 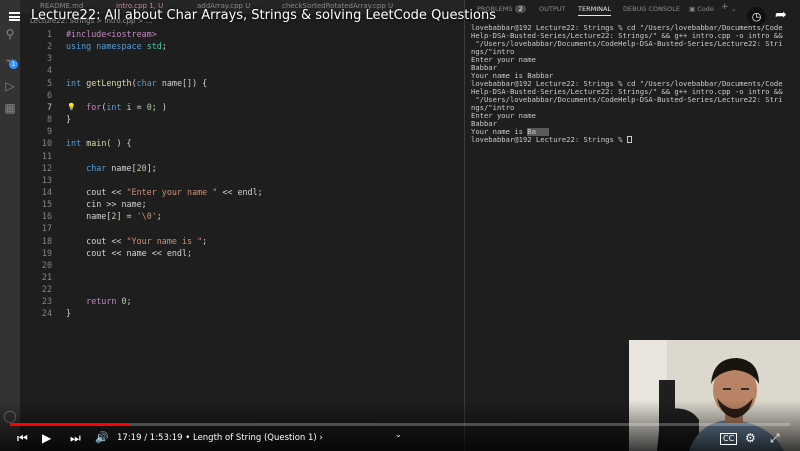 I want to click on line-number: 19, so click(x=46, y=252).